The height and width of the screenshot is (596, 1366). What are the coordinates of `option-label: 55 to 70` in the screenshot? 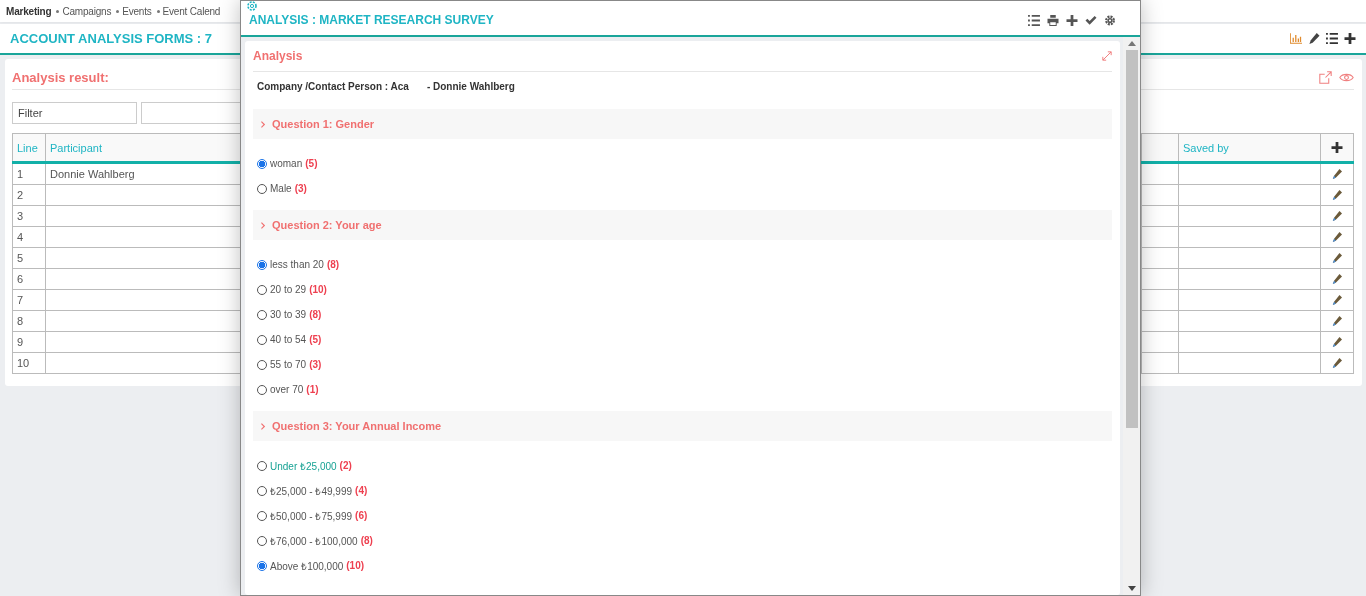 It's located at (288, 364).